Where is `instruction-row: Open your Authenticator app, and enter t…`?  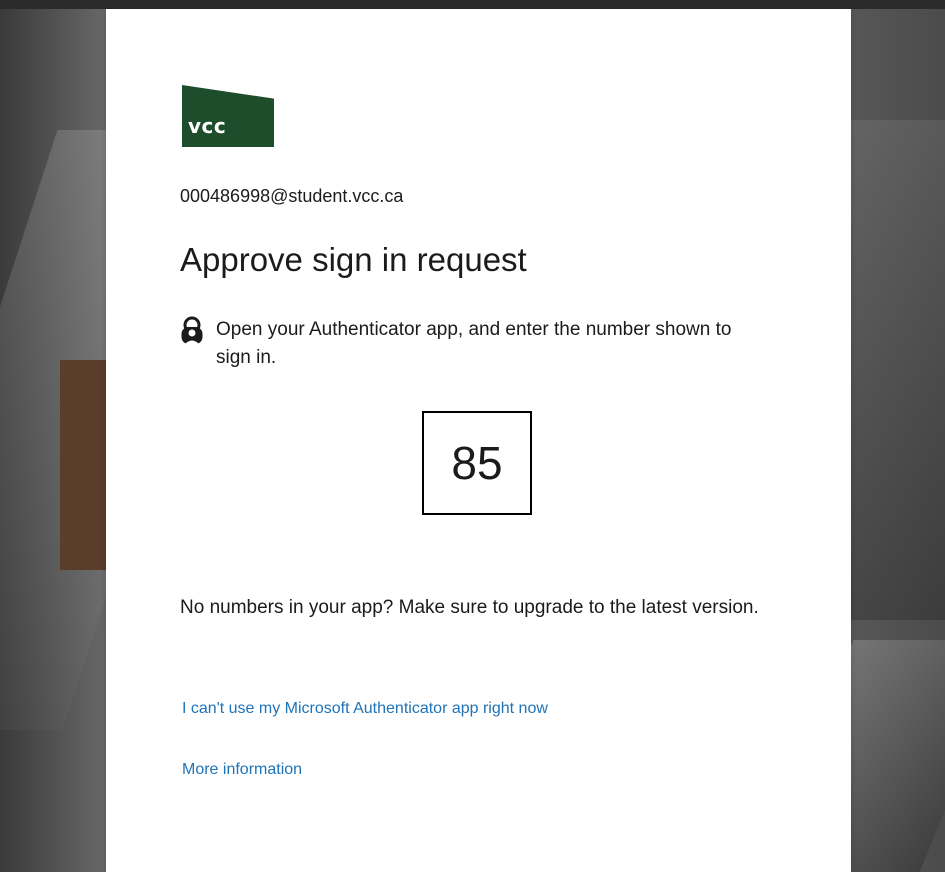
instruction-row: Open your Authenticator app, and enter t… is located at coordinates (470, 344).